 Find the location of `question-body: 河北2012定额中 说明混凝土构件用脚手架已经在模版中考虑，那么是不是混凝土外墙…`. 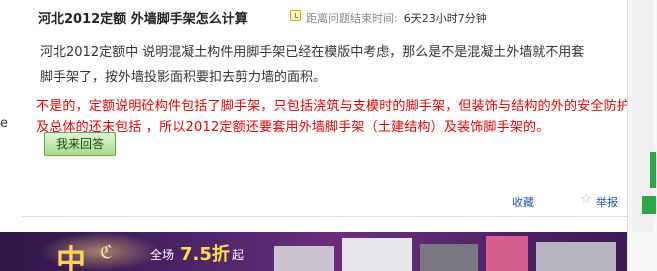

question-body: 河北2012定额中 说明混凝土构件用脚手架已经在模版中考虑，那么是不是混凝土外墙… is located at coordinates (312, 65).